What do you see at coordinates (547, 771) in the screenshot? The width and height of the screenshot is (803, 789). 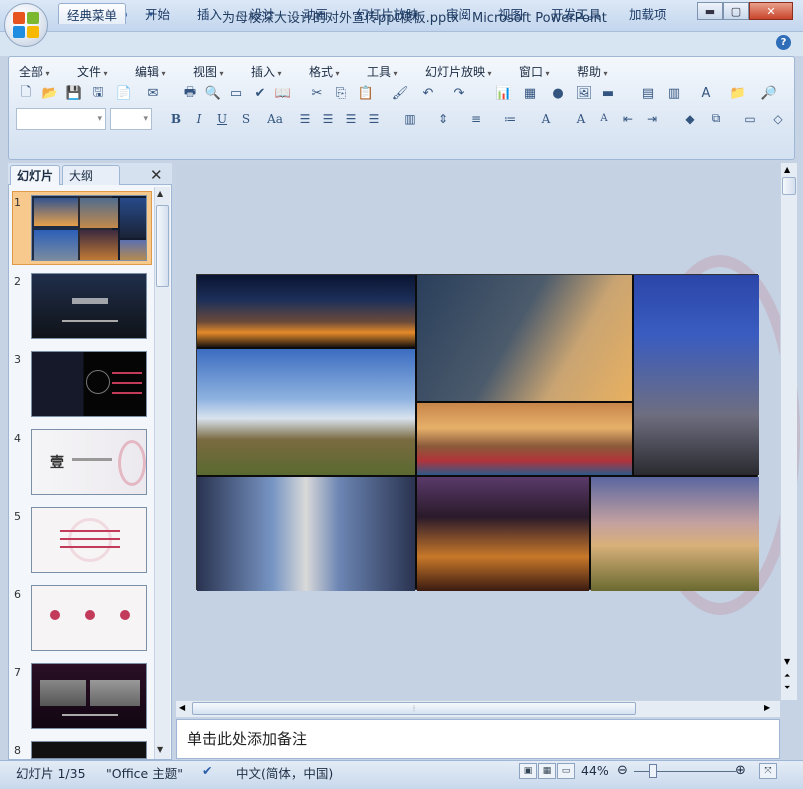 I see `slide-sorter-icon: ▦` at bounding box center [547, 771].